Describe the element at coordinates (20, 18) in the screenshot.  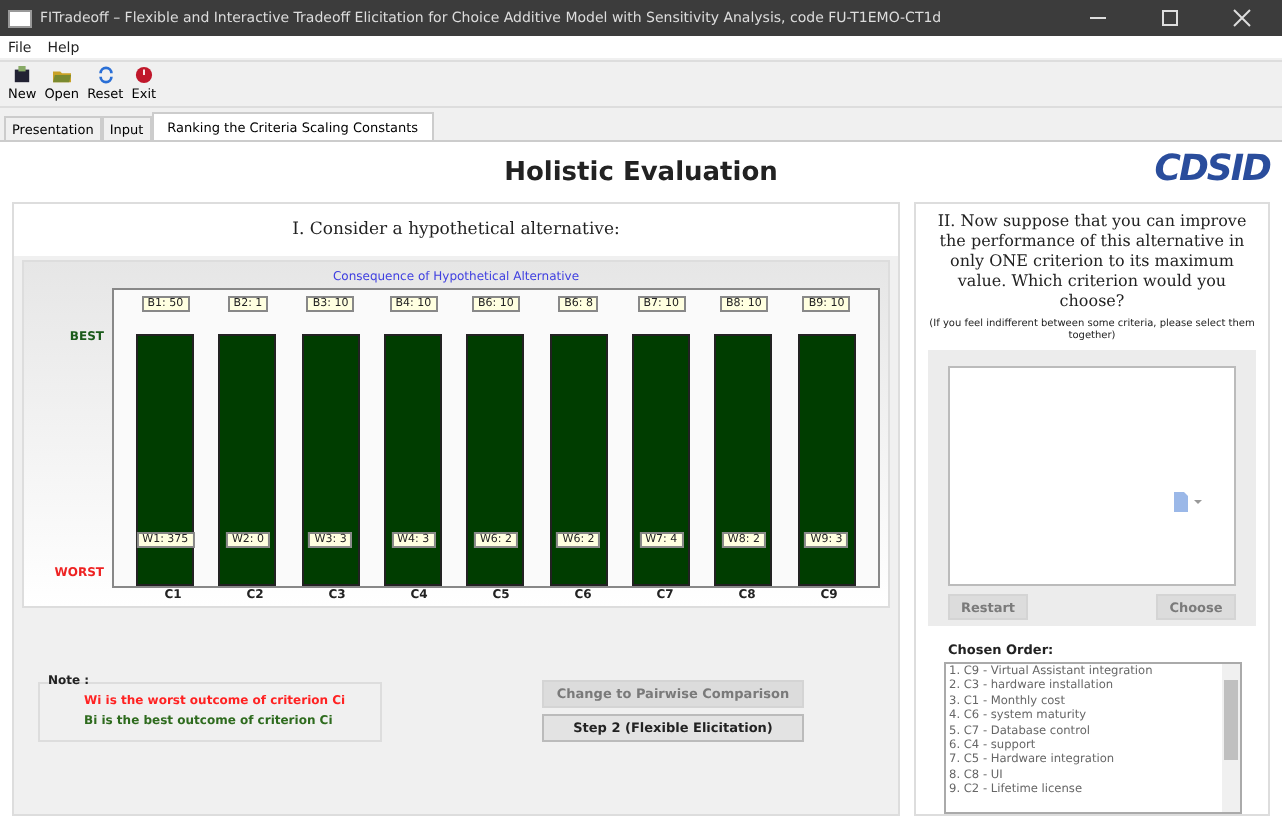
I see `app-icon` at that location.